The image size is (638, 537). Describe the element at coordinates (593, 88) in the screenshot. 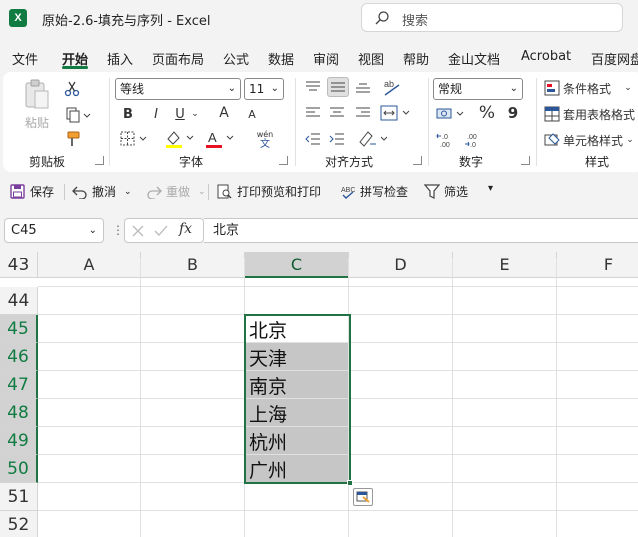

I see `conditional-format-button: 条件格式` at that location.